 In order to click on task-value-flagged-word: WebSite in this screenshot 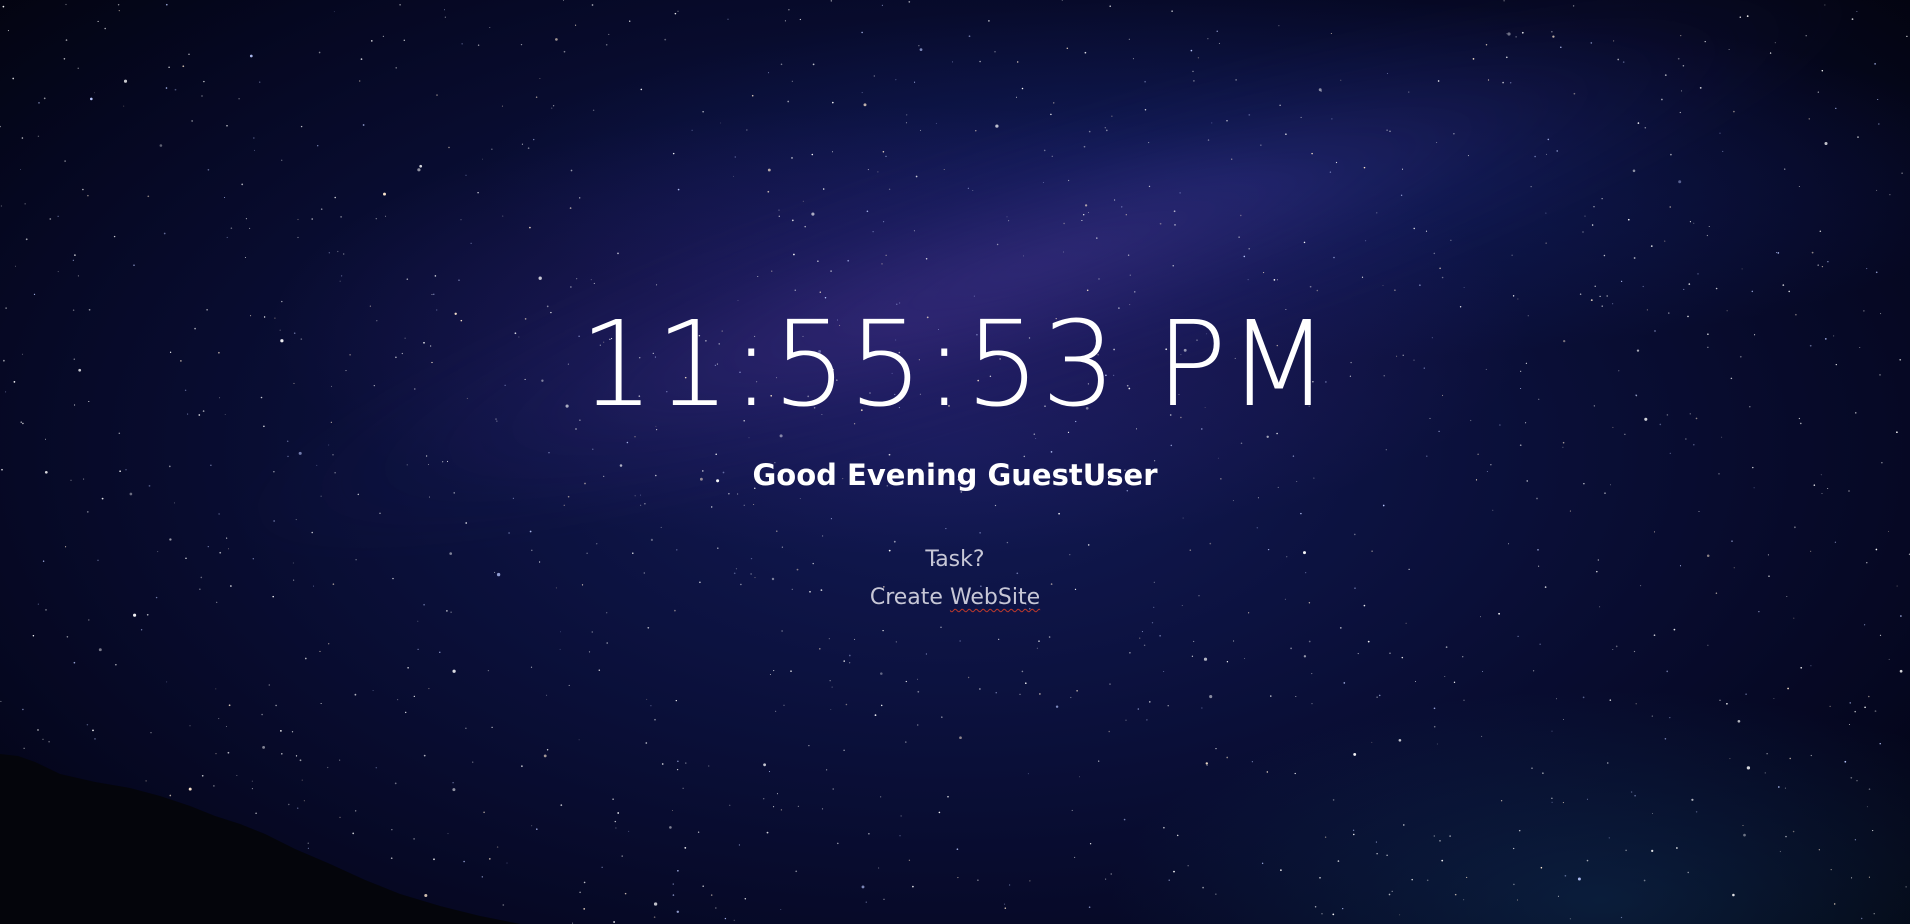, I will do `click(995, 597)`.